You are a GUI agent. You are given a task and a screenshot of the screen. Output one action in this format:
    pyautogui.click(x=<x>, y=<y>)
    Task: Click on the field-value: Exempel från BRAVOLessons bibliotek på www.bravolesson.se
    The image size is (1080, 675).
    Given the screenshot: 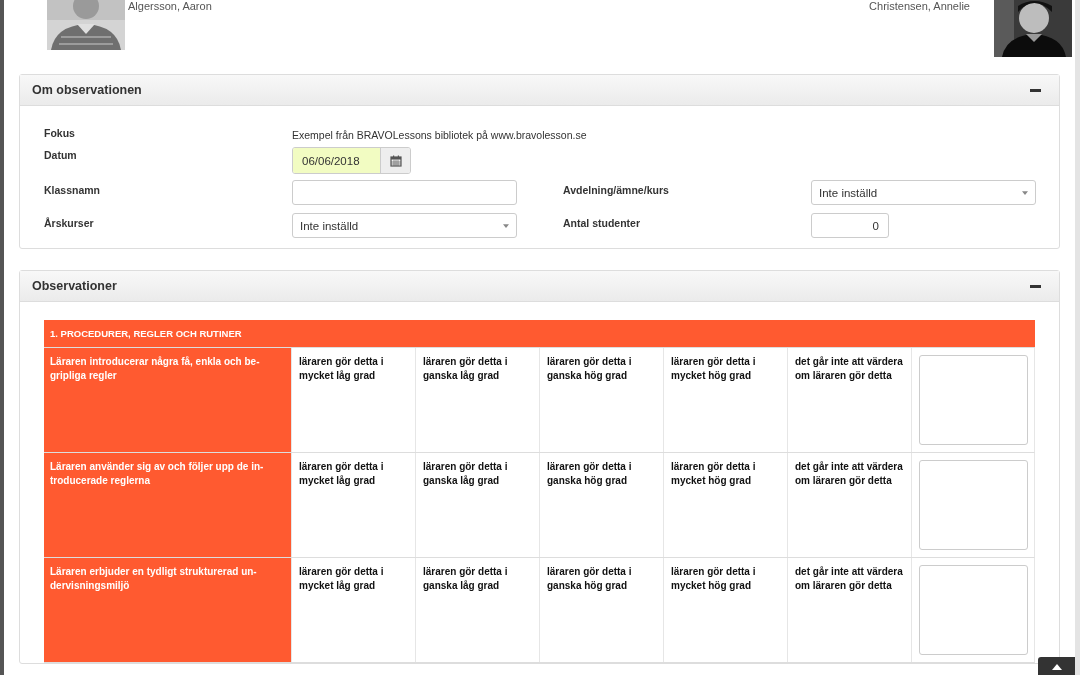 What is the action you would take?
    pyautogui.click(x=439, y=135)
    